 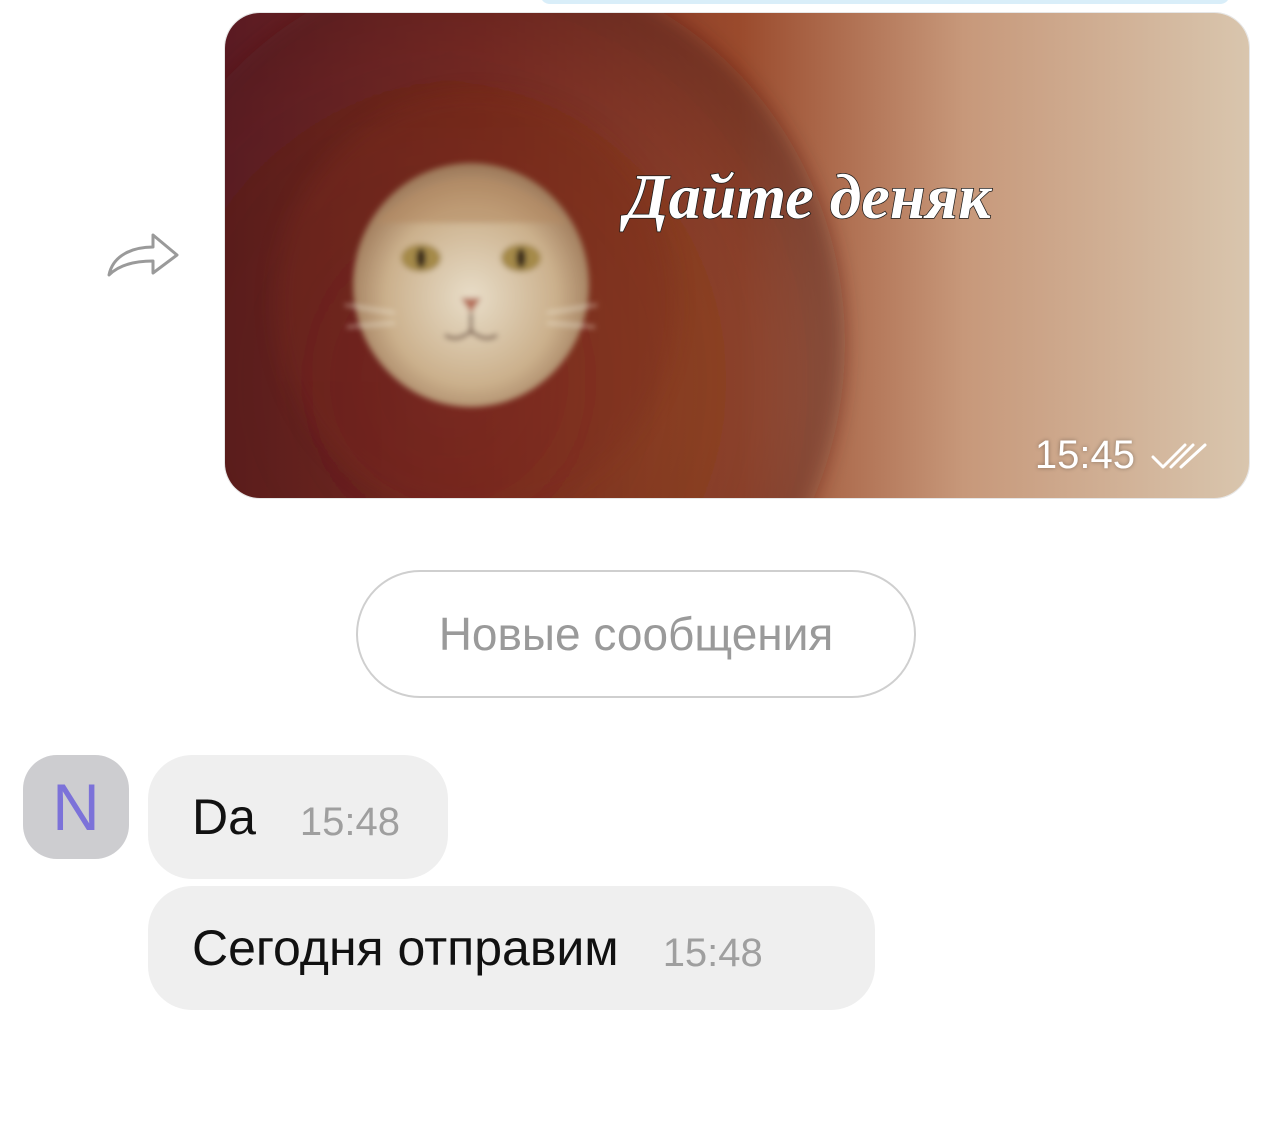 I want to click on message-text: Сегодня отправим, so click(x=405, y=948).